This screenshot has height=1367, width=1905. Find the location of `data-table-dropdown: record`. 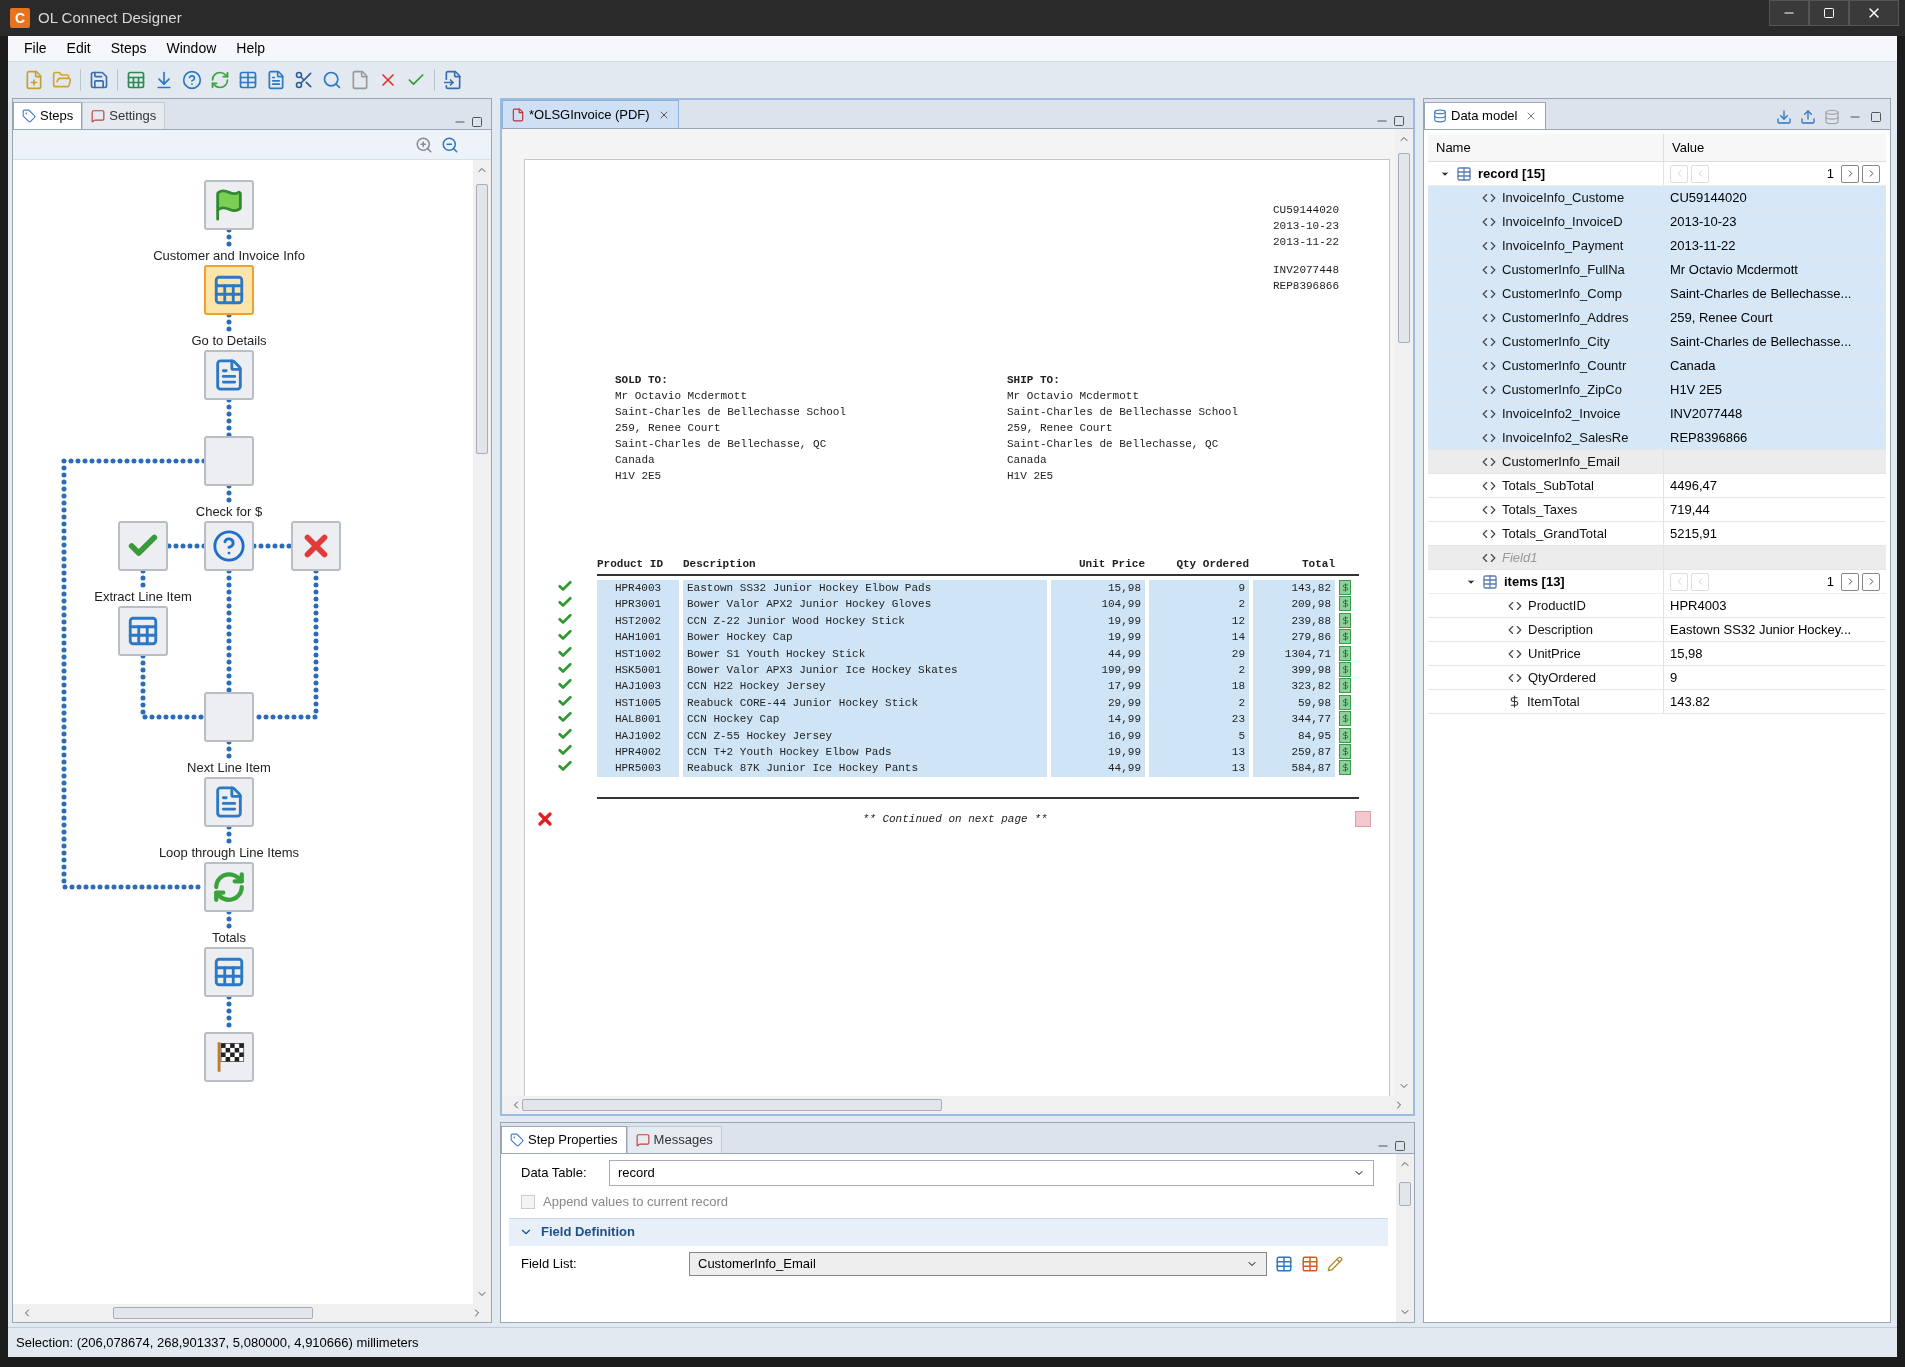

data-table-dropdown: record is located at coordinates (991, 1173).